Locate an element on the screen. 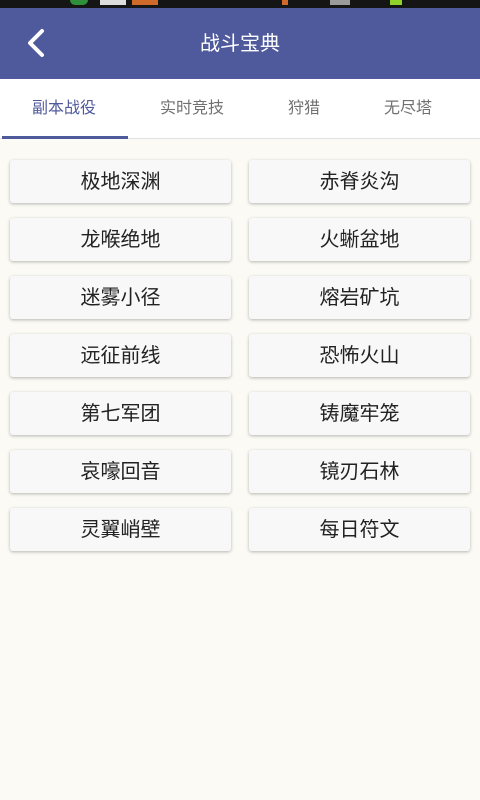  tab-dungeon-campaign: 副本战役 is located at coordinates (64, 108).